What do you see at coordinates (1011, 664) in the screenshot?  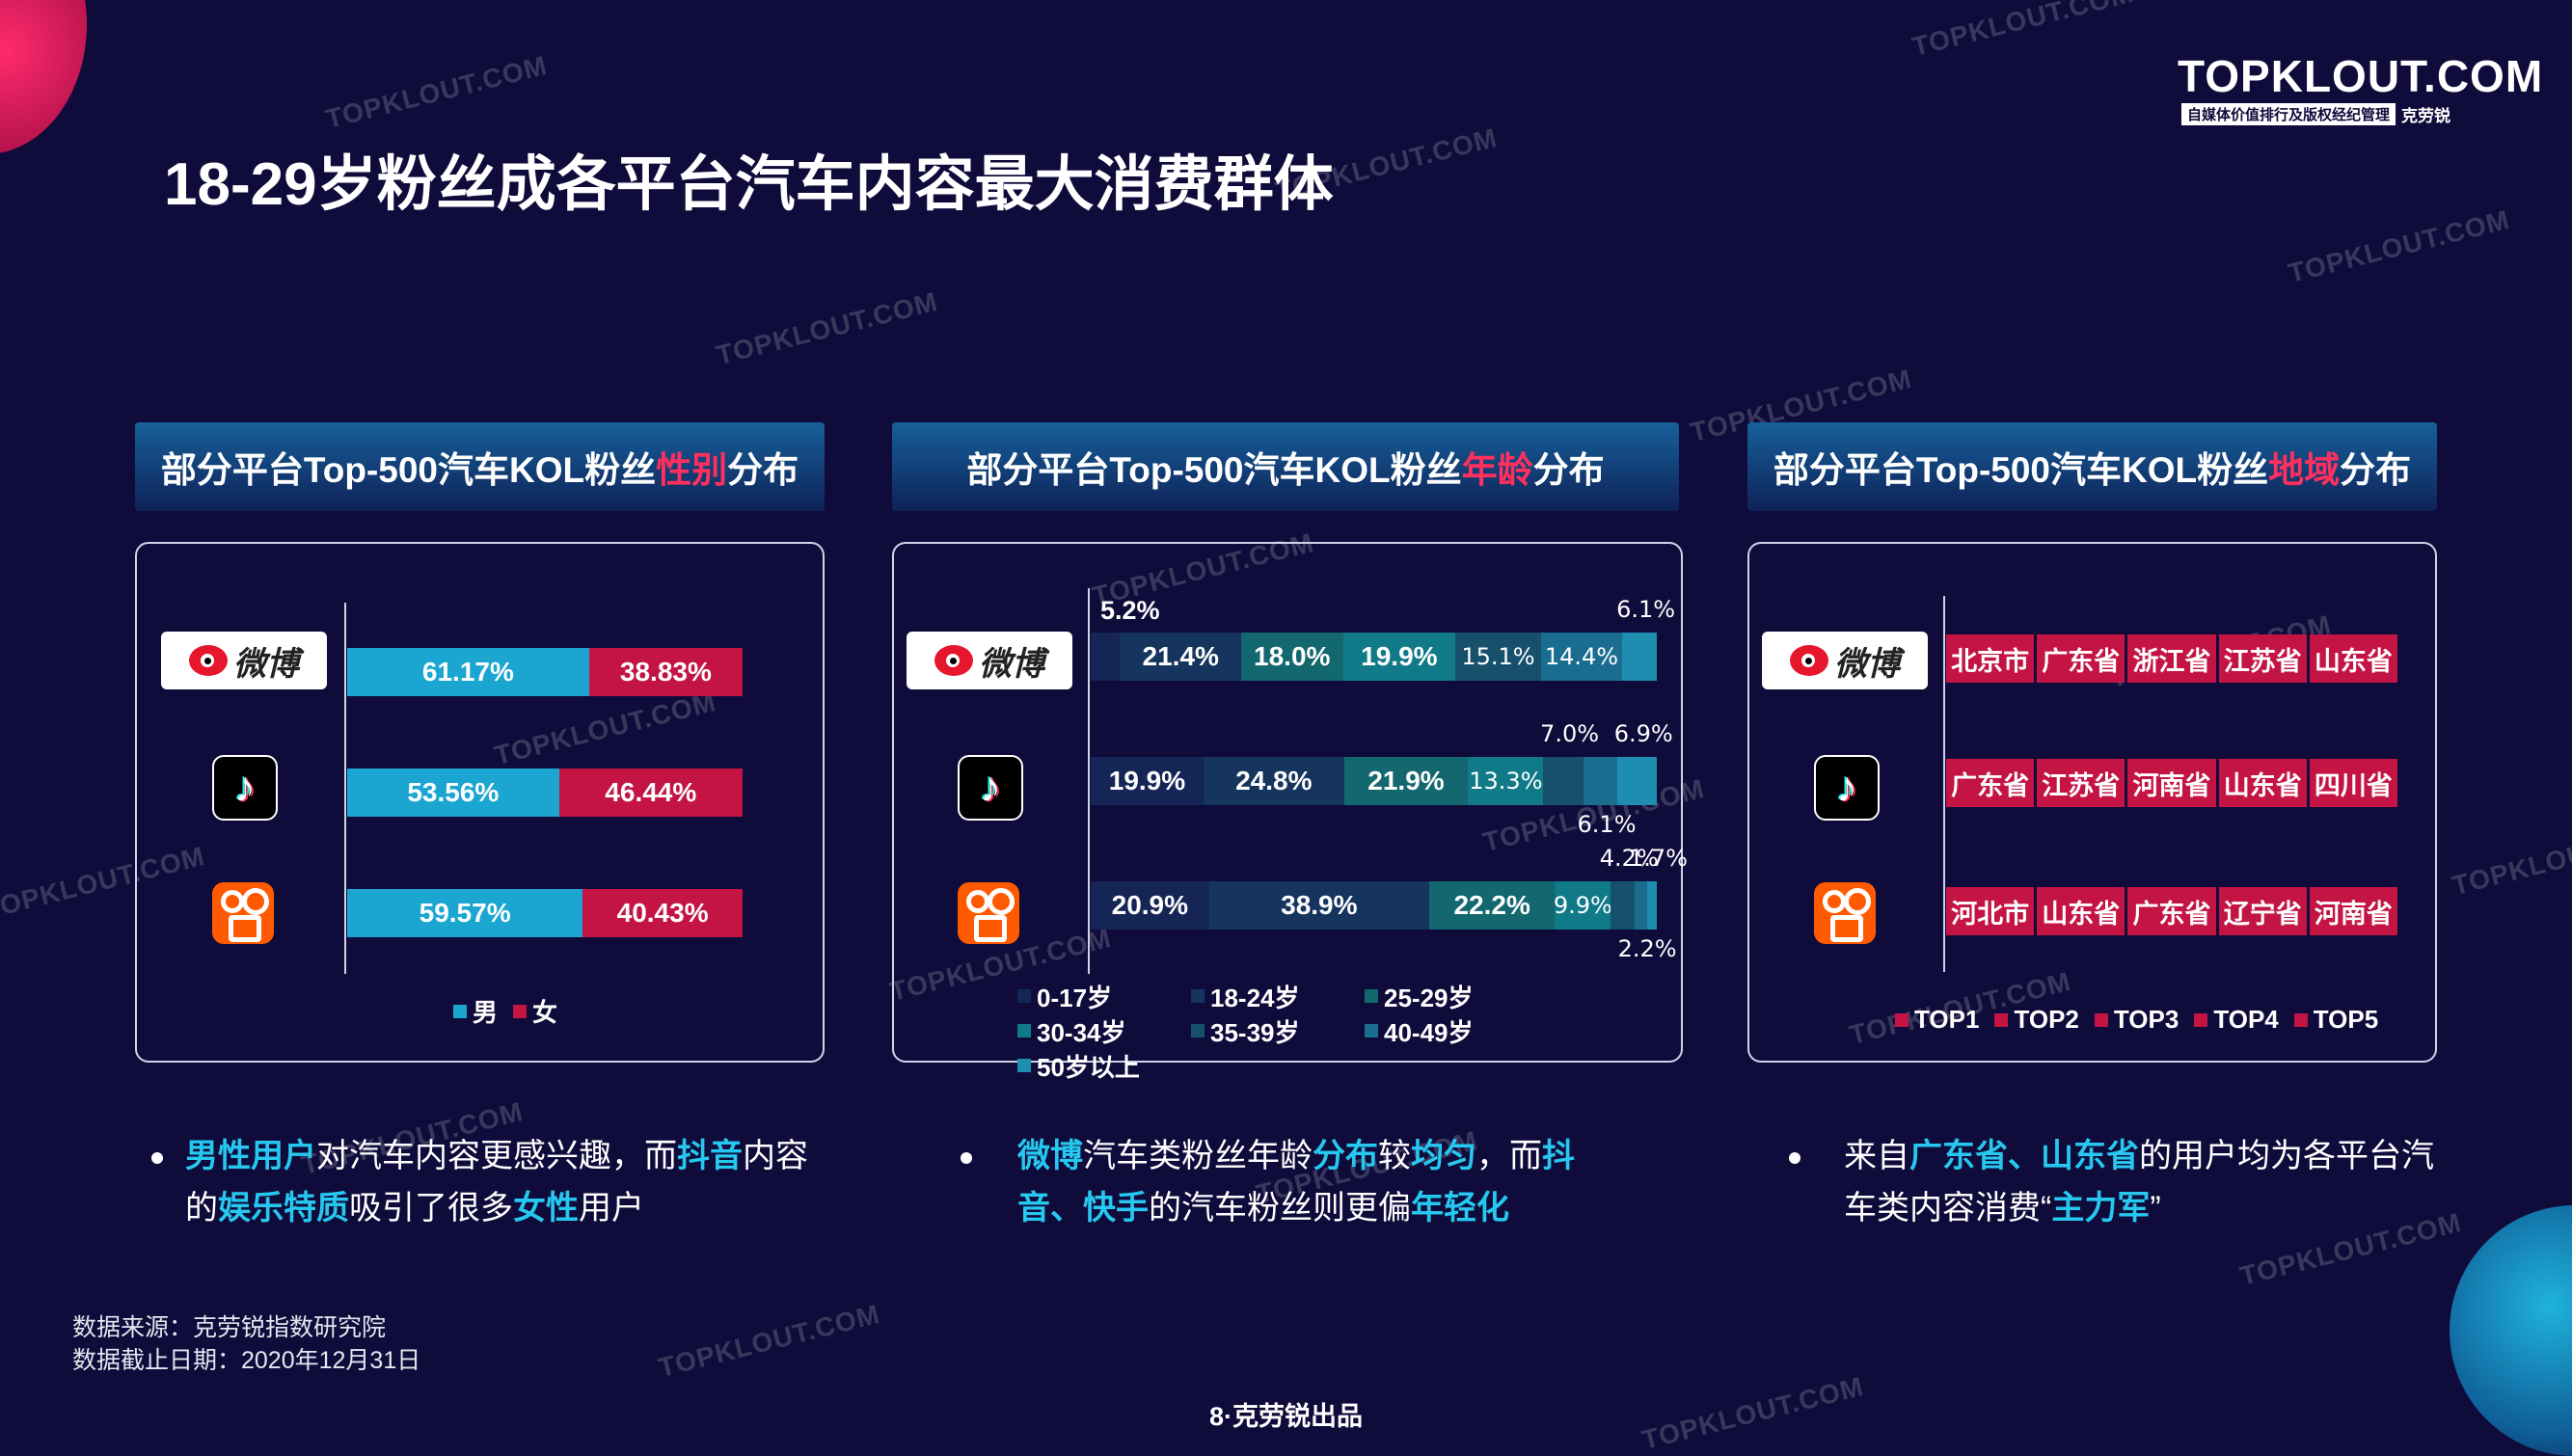 I see `weibo-logo-text: 微博` at bounding box center [1011, 664].